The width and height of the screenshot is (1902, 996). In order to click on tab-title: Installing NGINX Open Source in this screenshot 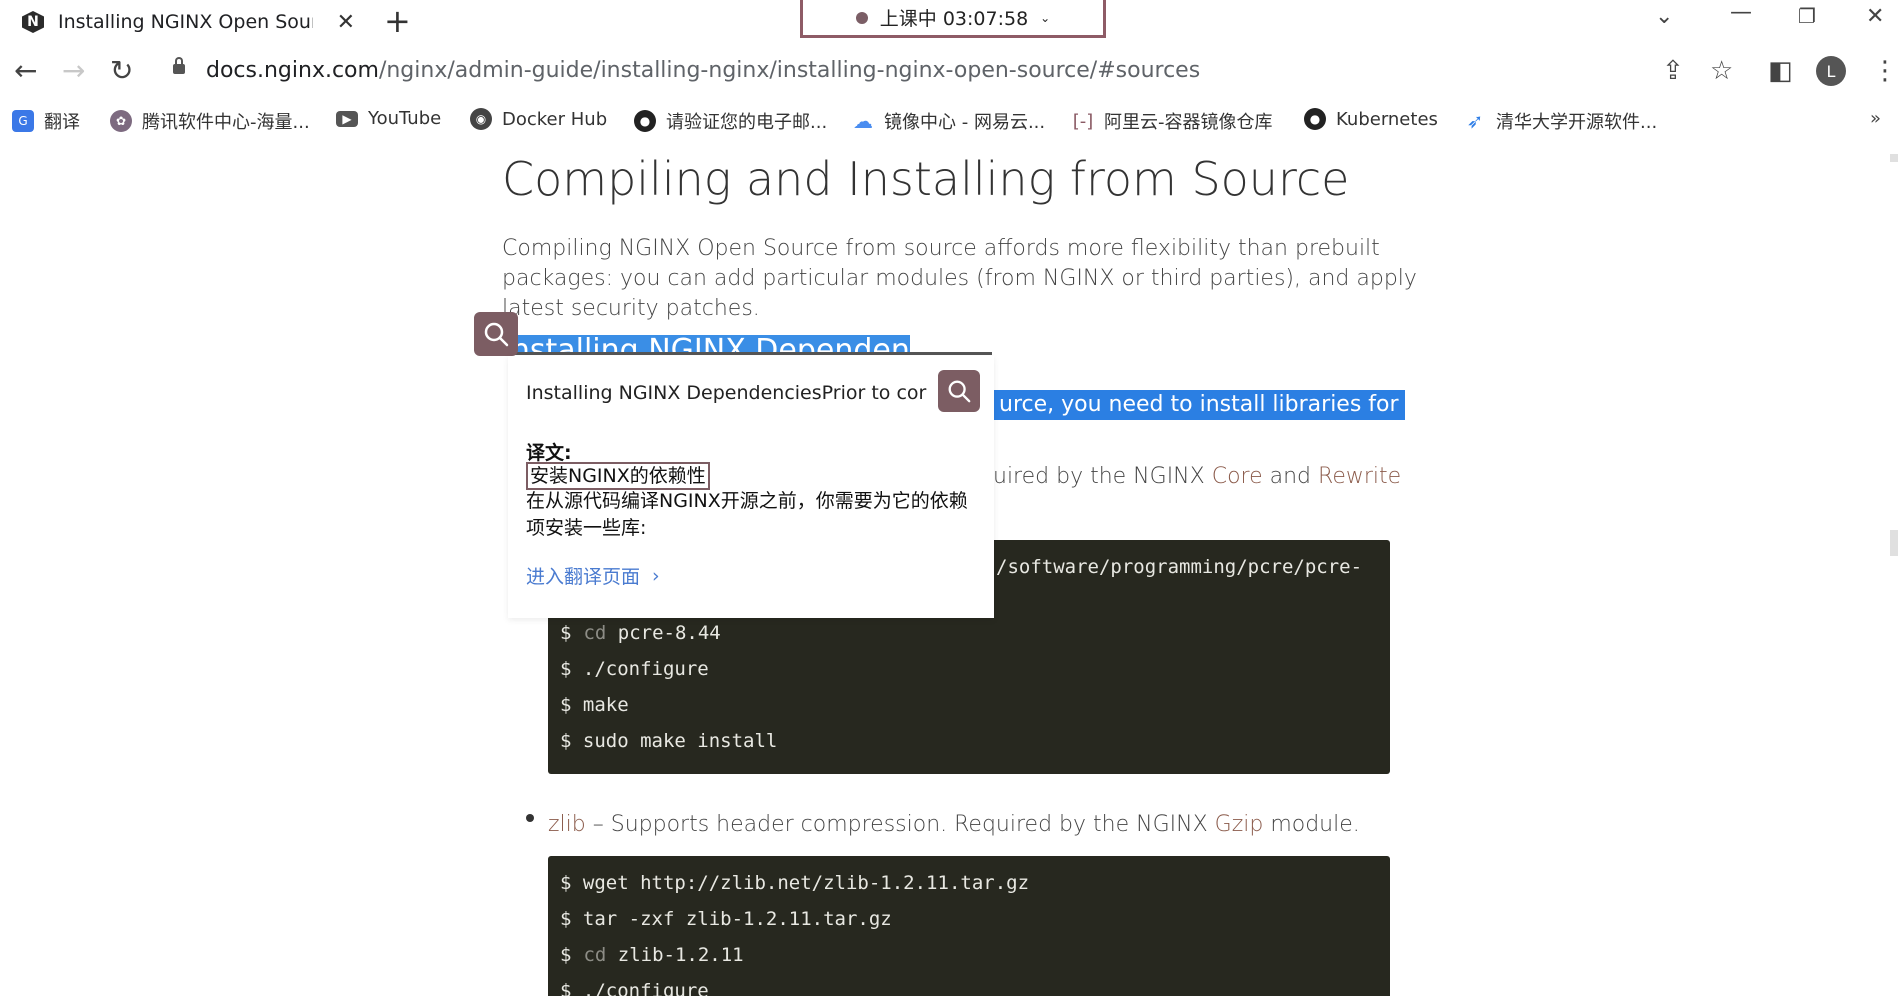, I will do `click(185, 22)`.